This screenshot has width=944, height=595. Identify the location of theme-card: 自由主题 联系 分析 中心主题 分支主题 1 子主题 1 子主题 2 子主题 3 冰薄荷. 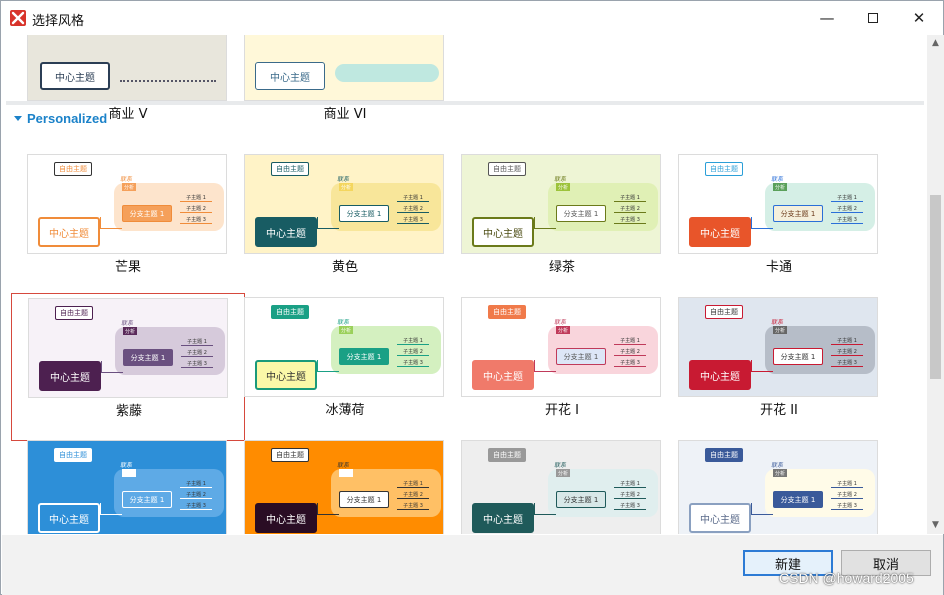
(345, 367).